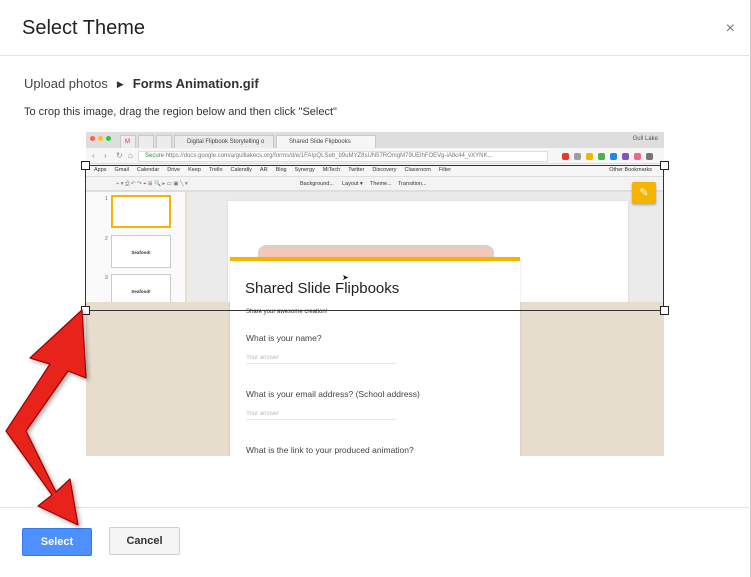  What do you see at coordinates (93, 155) in the screenshot?
I see `back-icon: ‹` at bounding box center [93, 155].